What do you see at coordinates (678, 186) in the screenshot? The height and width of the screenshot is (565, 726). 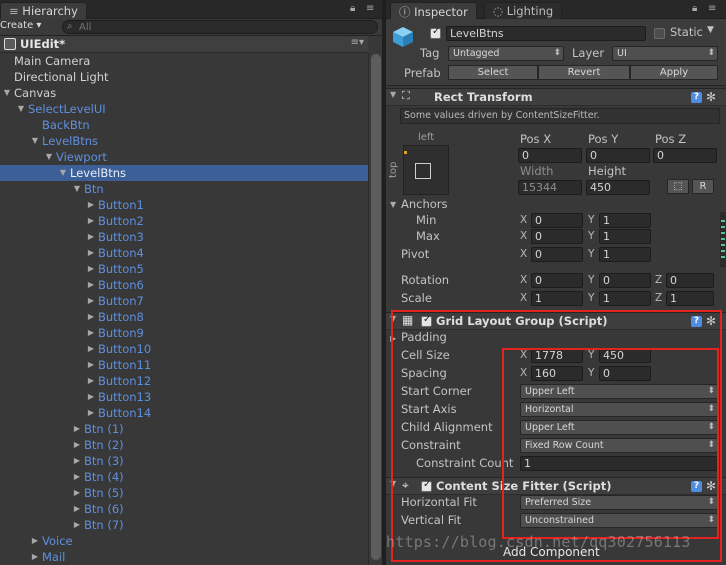 I see `blueprint-mode-button: ⬚` at bounding box center [678, 186].